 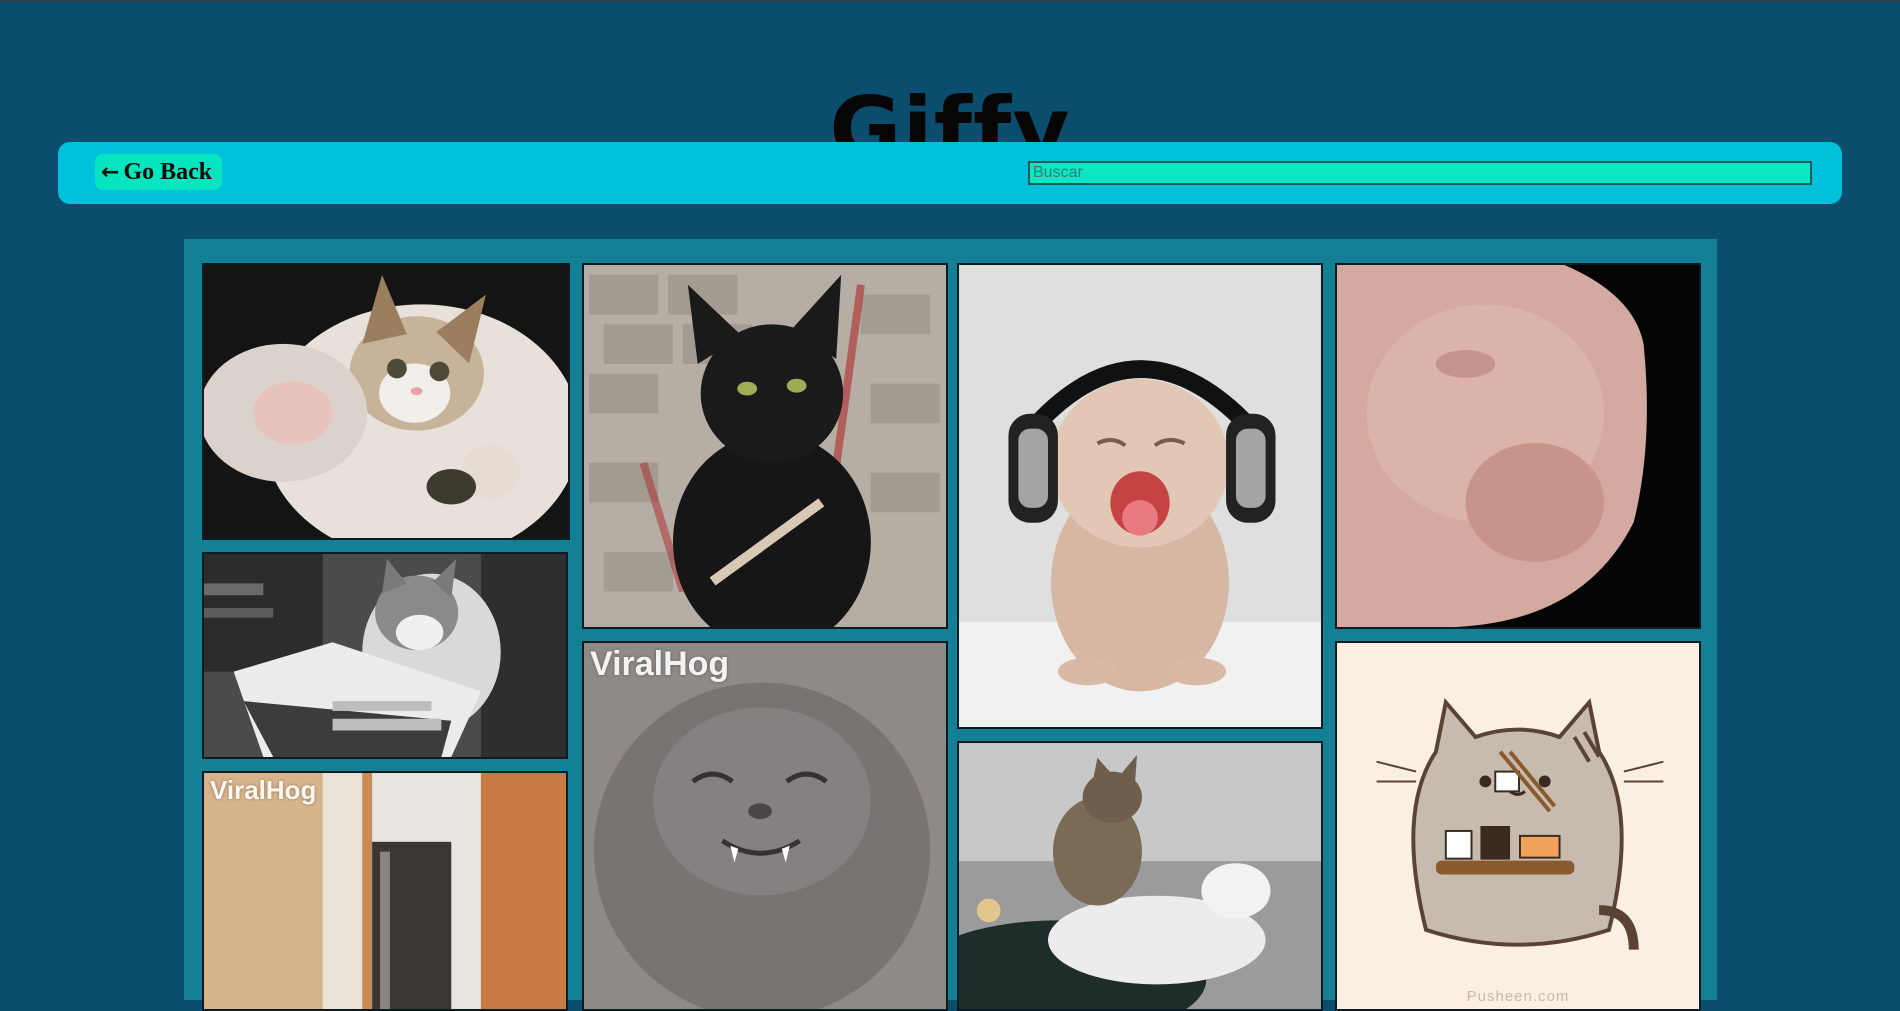 I want to click on gif-tile-pusheen-sushi: Pusheen.com, so click(x=1518, y=826).